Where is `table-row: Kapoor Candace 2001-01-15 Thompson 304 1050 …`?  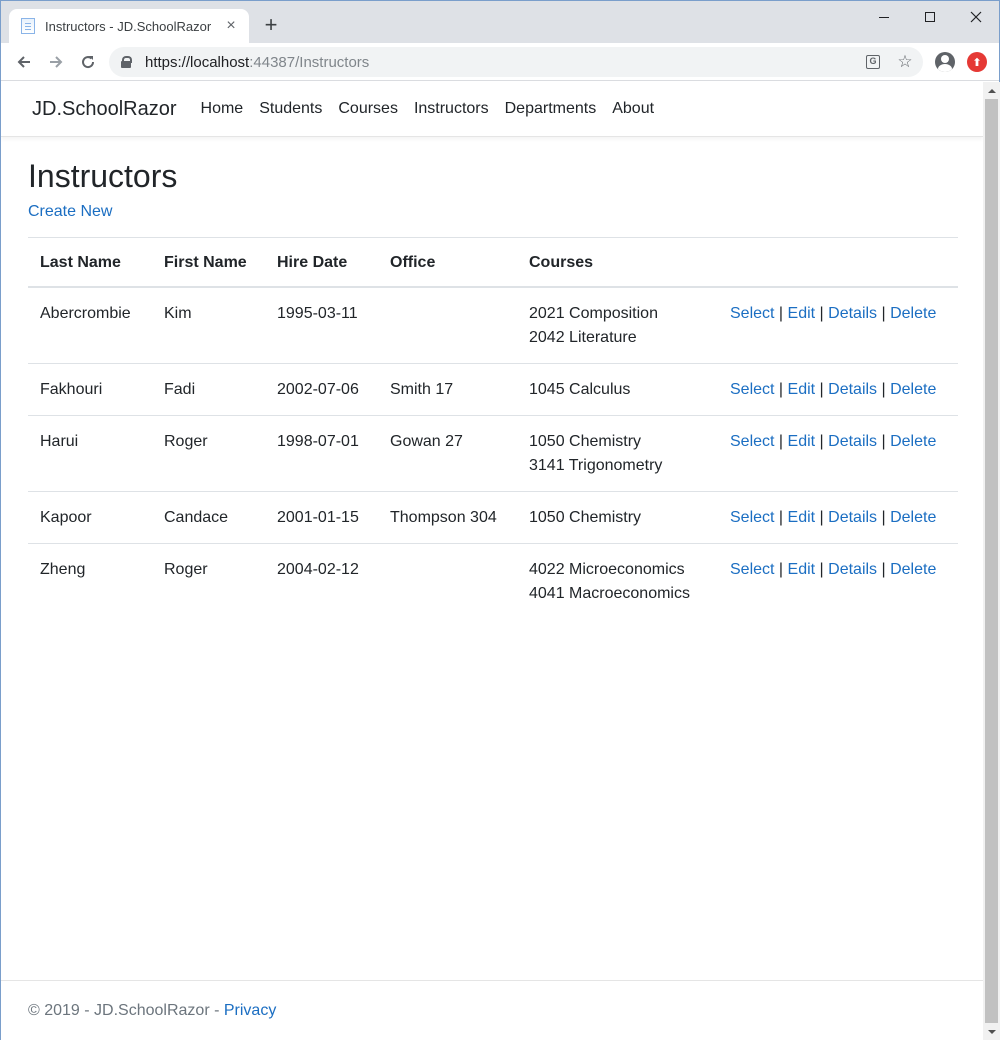 table-row: Kapoor Candace 2001-01-15 Thompson 304 1050 … is located at coordinates (493, 517).